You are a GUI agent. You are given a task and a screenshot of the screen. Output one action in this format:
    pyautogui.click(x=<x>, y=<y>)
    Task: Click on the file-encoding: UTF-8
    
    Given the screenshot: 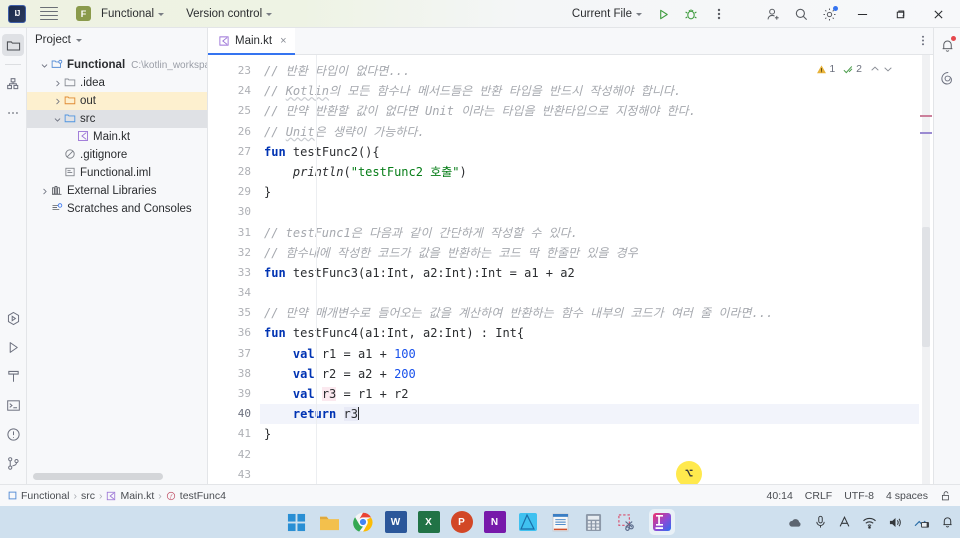 What is the action you would take?
    pyautogui.click(x=859, y=496)
    